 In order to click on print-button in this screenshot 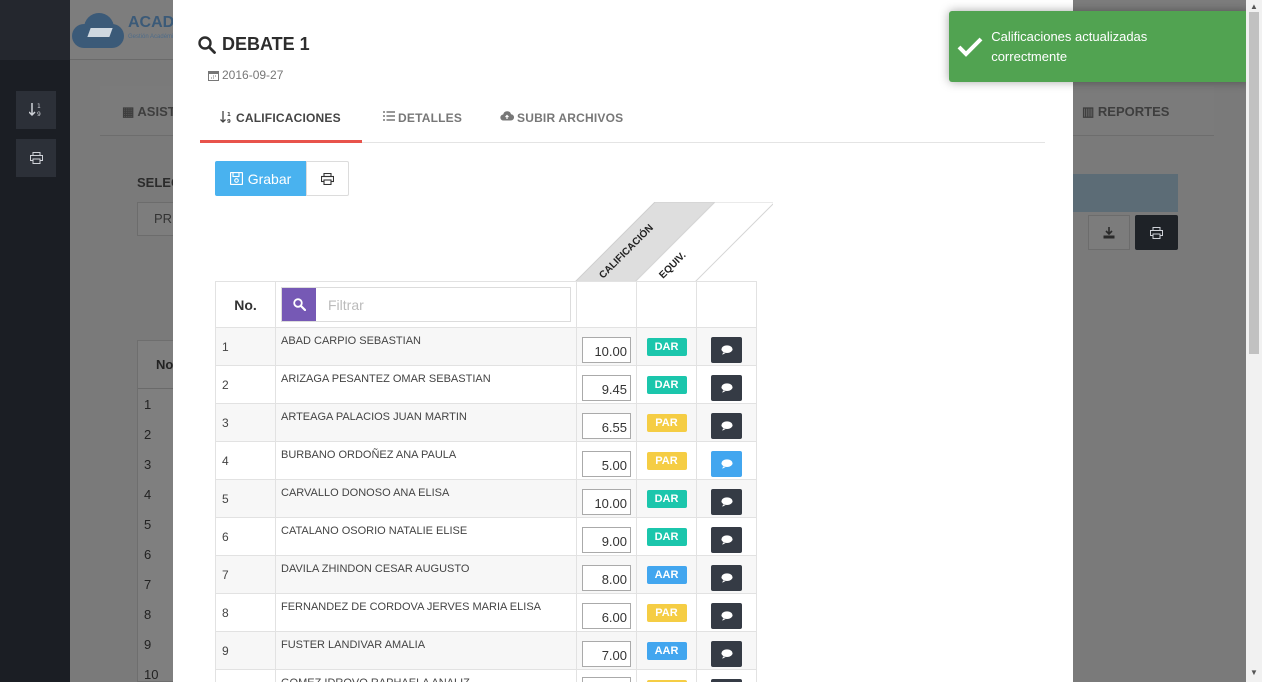, I will do `click(327, 178)`.